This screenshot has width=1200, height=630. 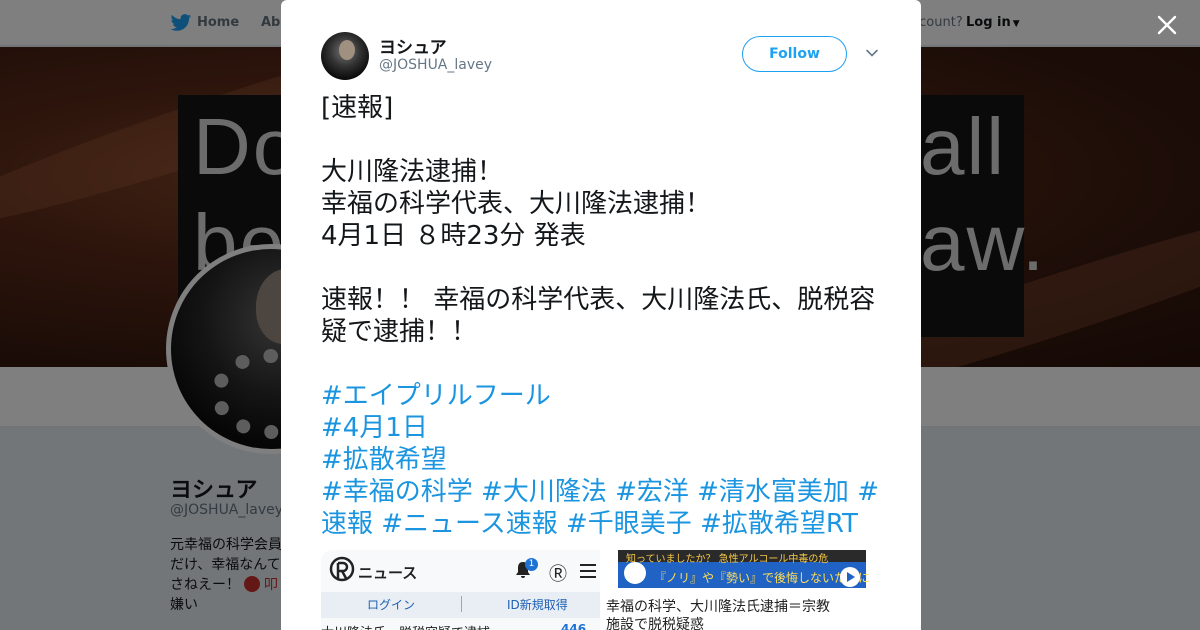 What do you see at coordinates (635, 573) in the screenshot?
I see `gov-logo-icon` at bounding box center [635, 573].